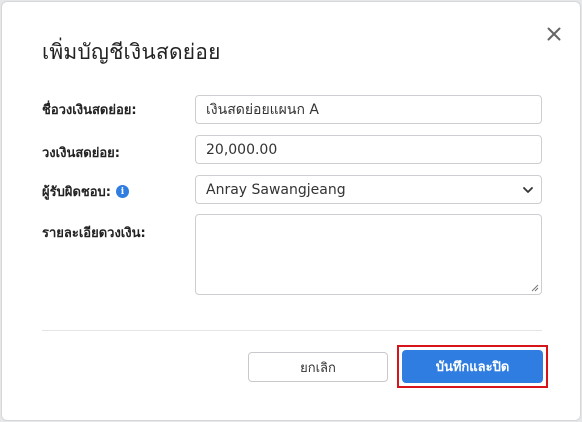  Describe the element at coordinates (76, 192) in the screenshot. I see `responsible-label-text: ผู้รับผิดชอบ:` at that location.